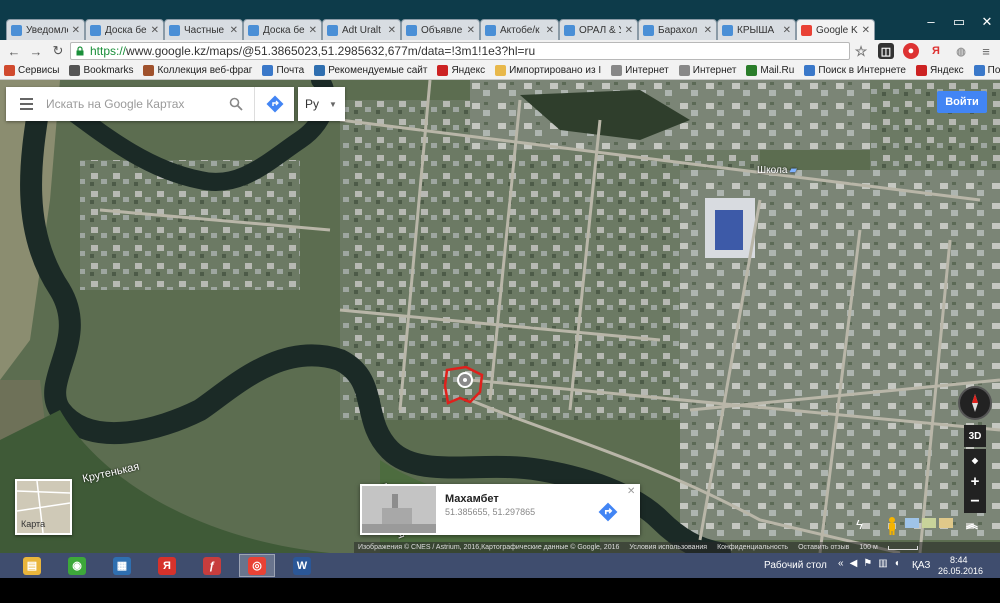 This screenshot has width=1000, height=603. I want to click on browser-tab: КРЫША ✕, so click(756, 29).